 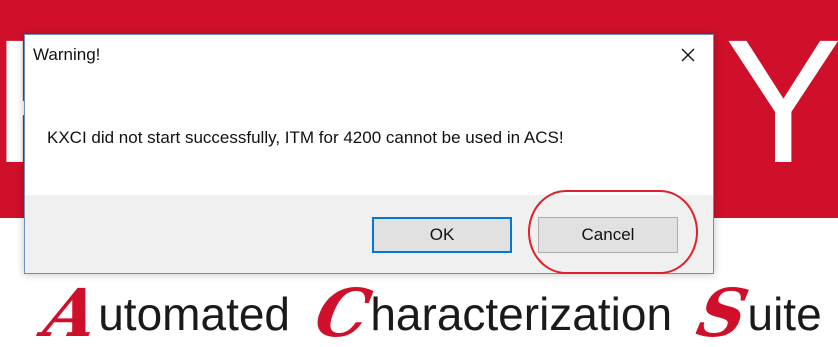 I want to click on tagline-rest: haracterization, so click(x=521, y=314).